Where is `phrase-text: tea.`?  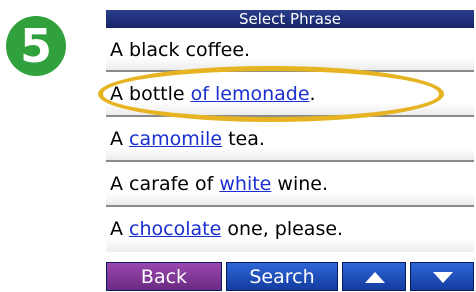
phrase-text: tea. is located at coordinates (243, 139).